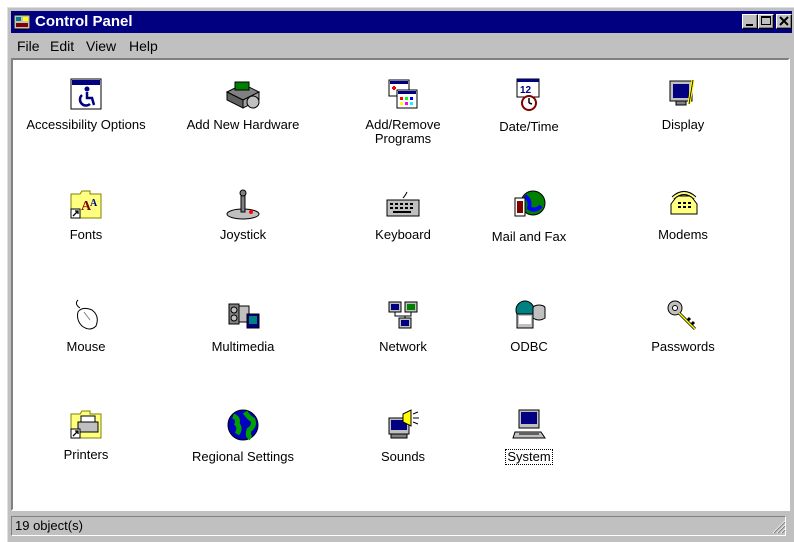 This screenshot has height=542, width=794. I want to click on item-multimedia: Multimedia, so click(243, 327).